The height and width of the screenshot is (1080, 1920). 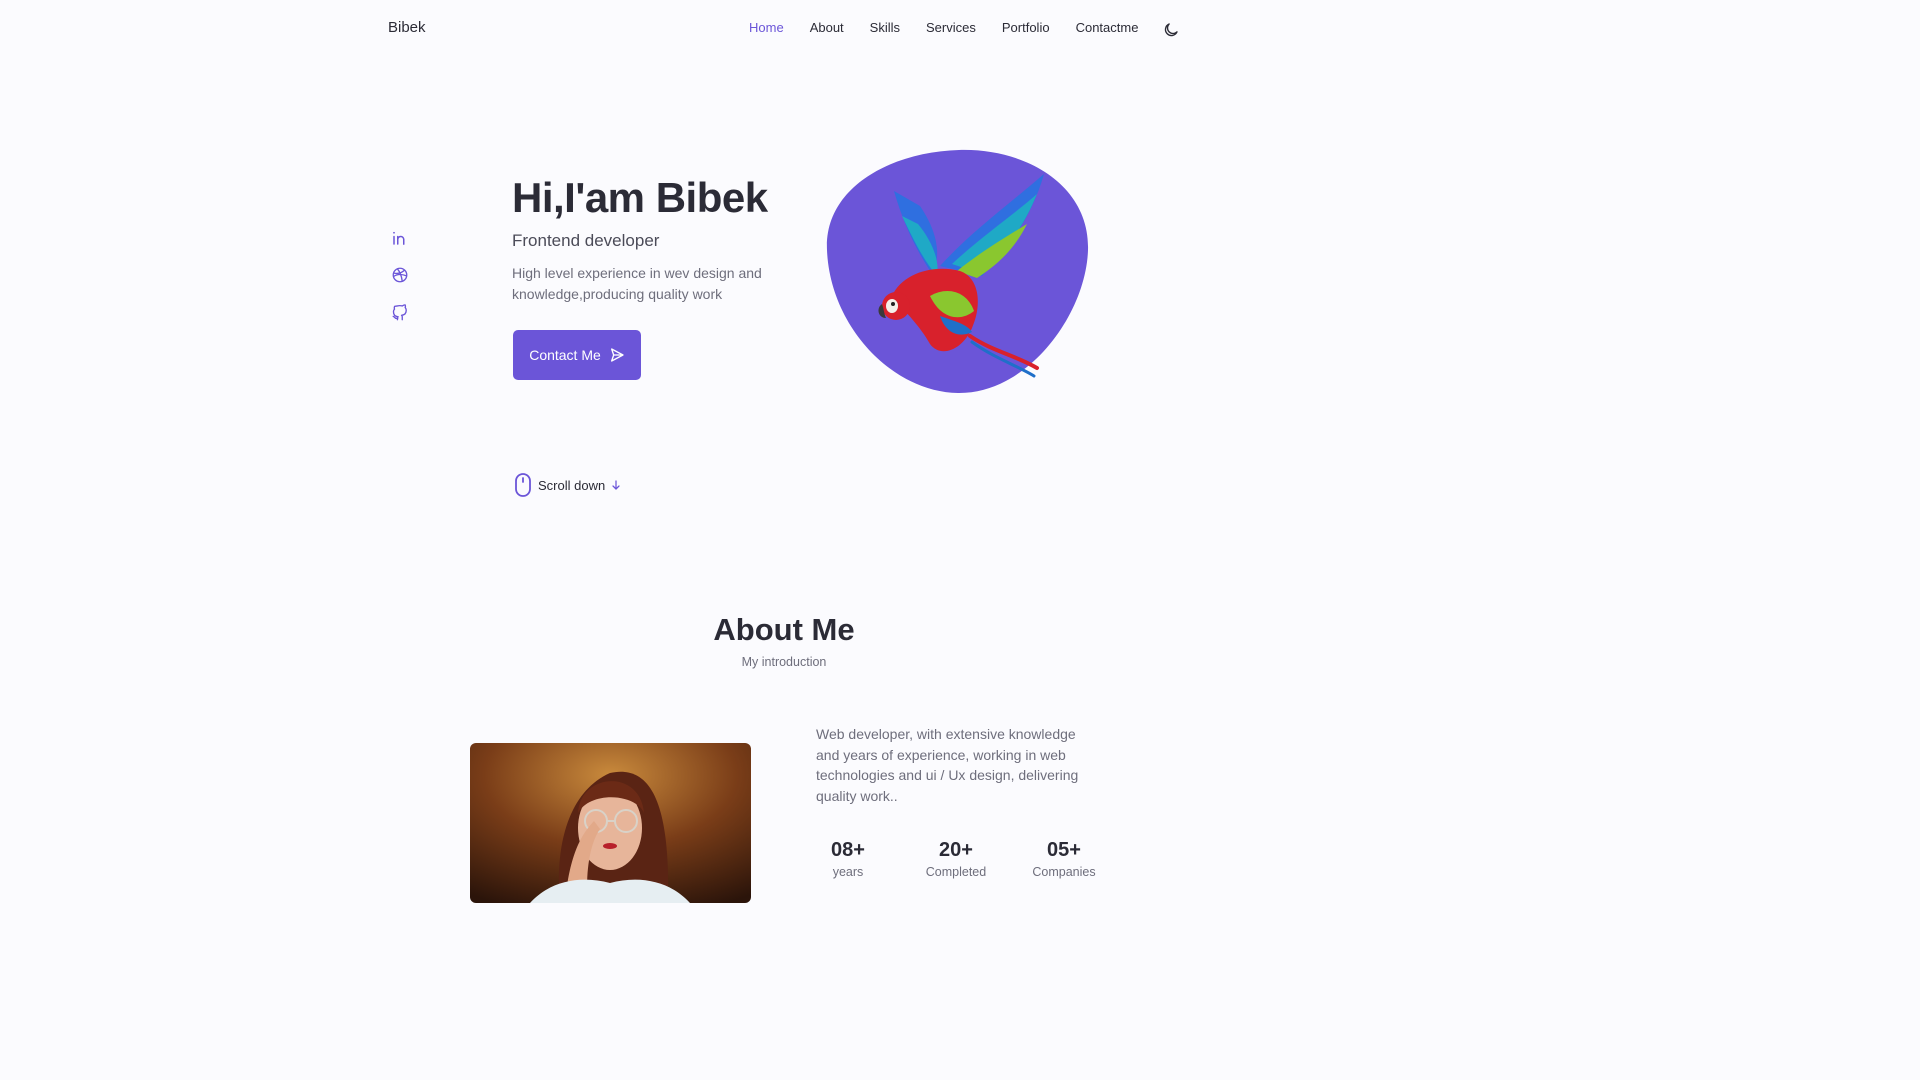 What do you see at coordinates (1171, 30) in the screenshot?
I see `moon-icon` at bounding box center [1171, 30].